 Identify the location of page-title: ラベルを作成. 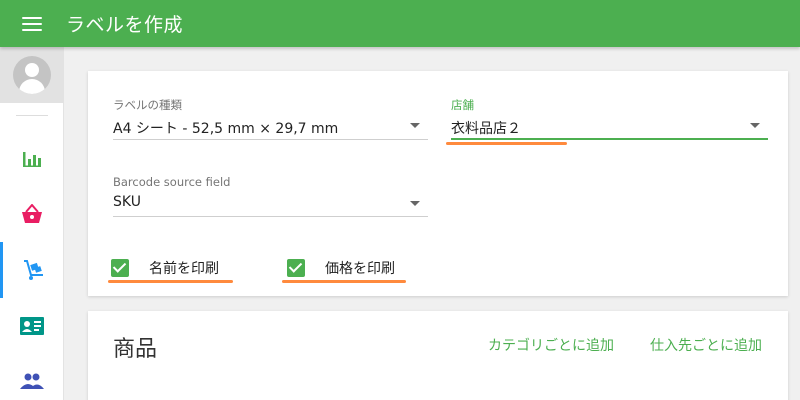
(125, 25).